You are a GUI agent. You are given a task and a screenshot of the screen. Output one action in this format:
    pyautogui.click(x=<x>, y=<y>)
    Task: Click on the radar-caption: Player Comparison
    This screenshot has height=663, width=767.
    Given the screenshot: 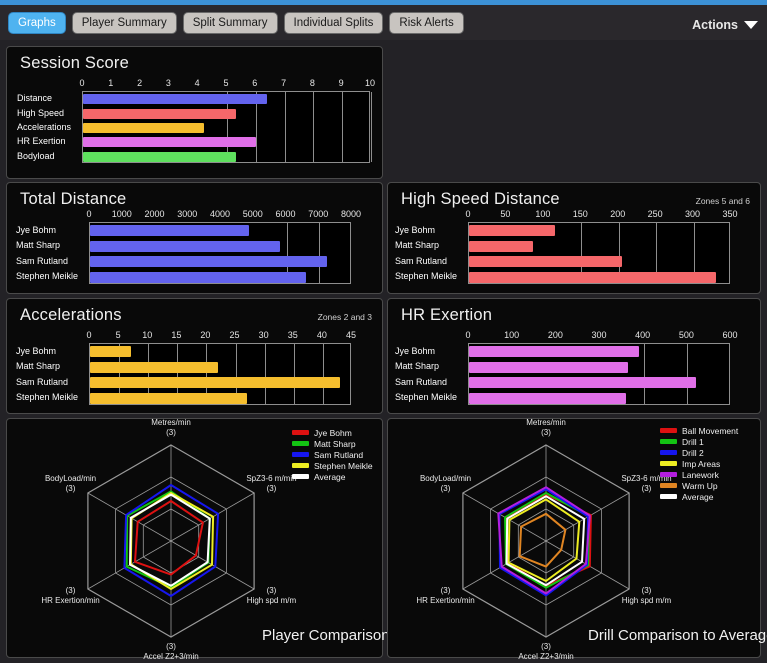 What is the action you would take?
    pyautogui.click(x=326, y=635)
    